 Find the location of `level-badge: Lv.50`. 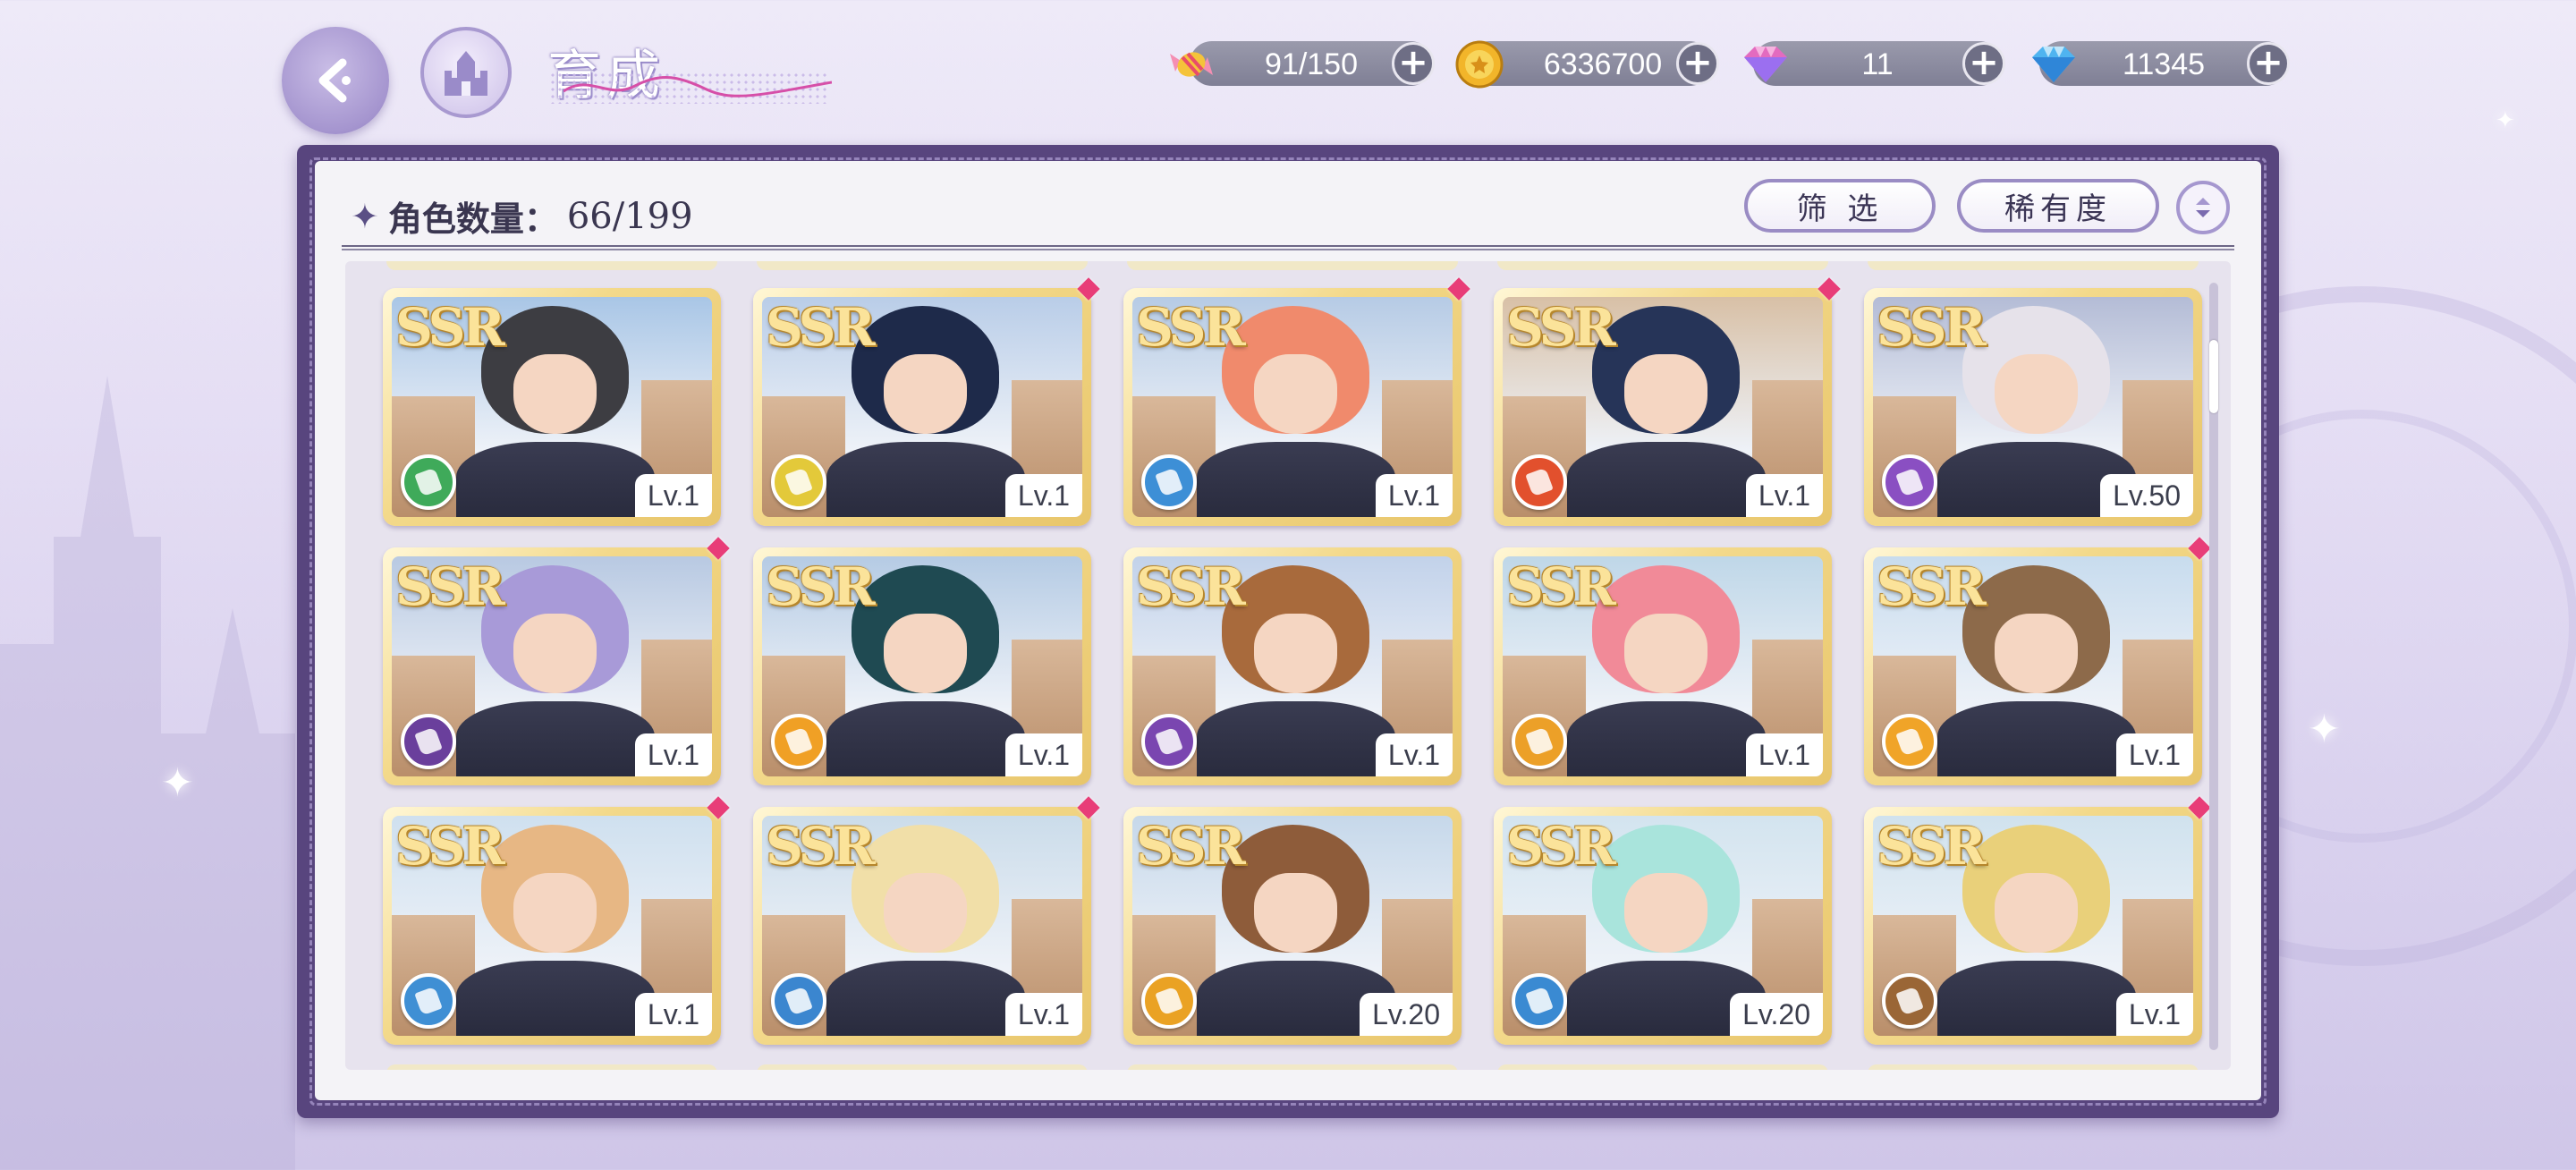

level-badge: Lv.50 is located at coordinates (2146, 495).